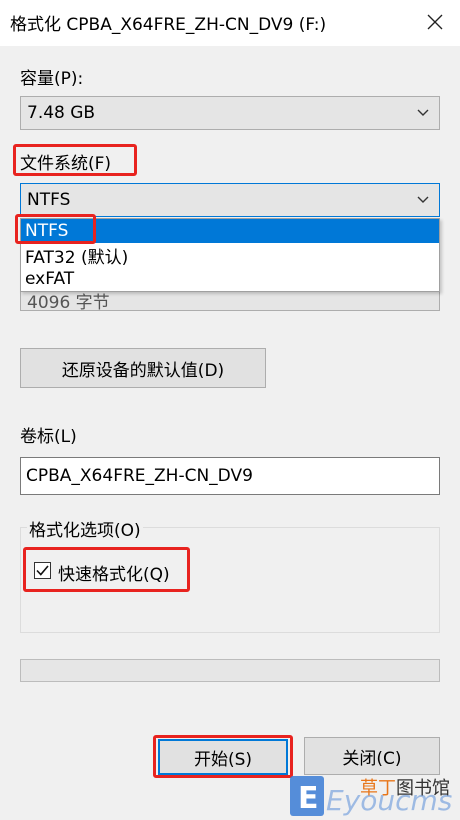 Image resolution: width=460 pixels, height=820 pixels. What do you see at coordinates (230, 279) in the screenshot?
I see `filesystem-option-exfat: exFAT` at bounding box center [230, 279].